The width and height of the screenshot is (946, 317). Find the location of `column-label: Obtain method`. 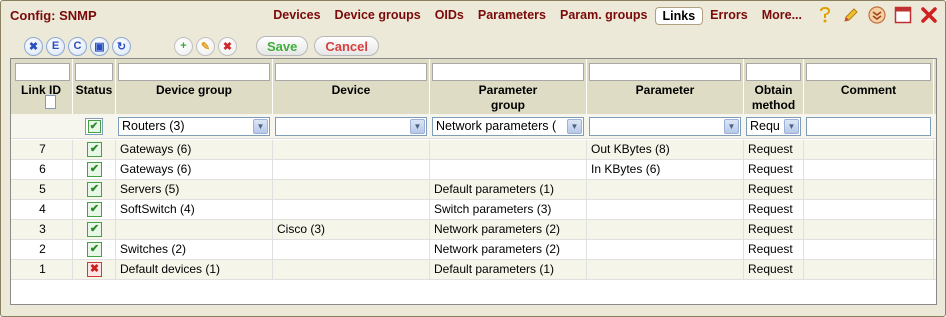

column-label: Obtain method is located at coordinates (773, 97).